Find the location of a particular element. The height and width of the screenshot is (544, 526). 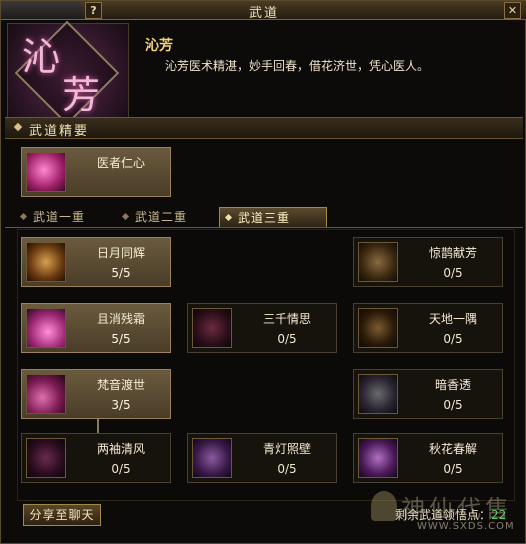

emblem-char-2: 芳 is located at coordinates (81, 95).